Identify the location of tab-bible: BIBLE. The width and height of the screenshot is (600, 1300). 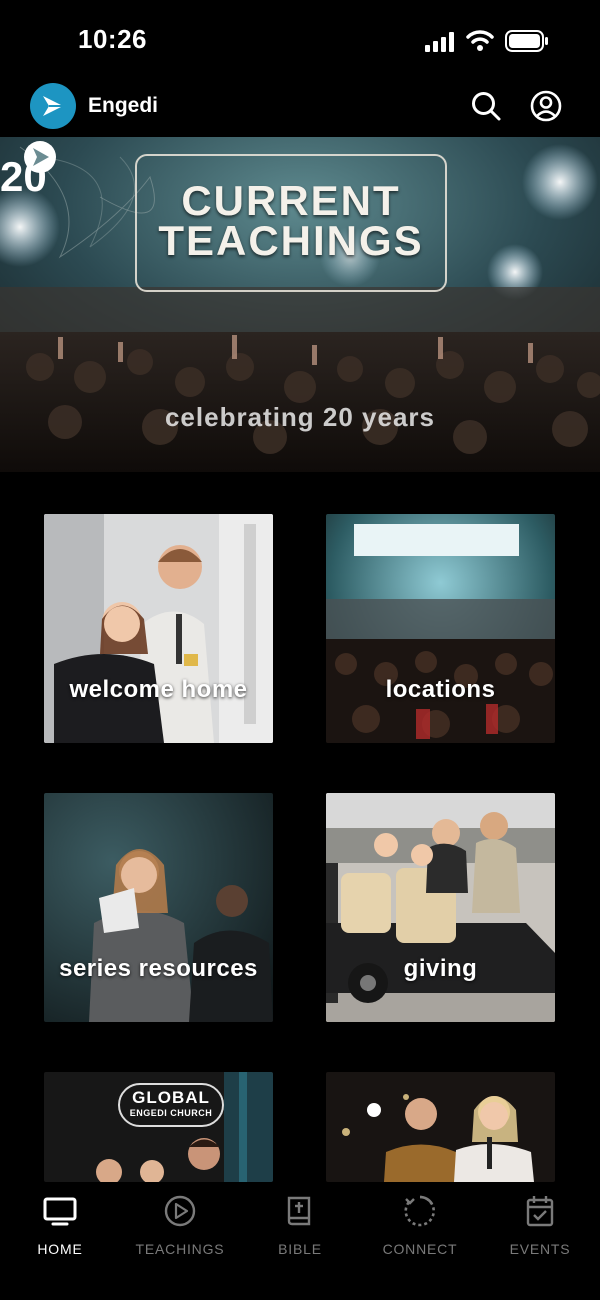
(300, 1225).